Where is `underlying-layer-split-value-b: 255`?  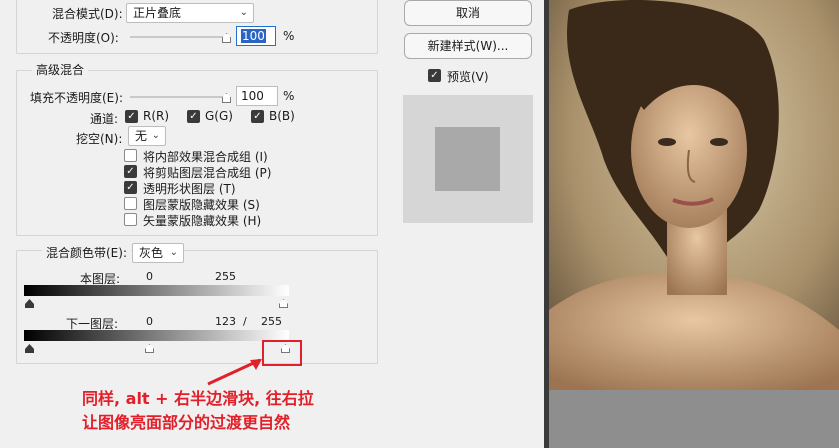
underlying-layer-split-value-b: 255 is located at coordinates (271, 321).